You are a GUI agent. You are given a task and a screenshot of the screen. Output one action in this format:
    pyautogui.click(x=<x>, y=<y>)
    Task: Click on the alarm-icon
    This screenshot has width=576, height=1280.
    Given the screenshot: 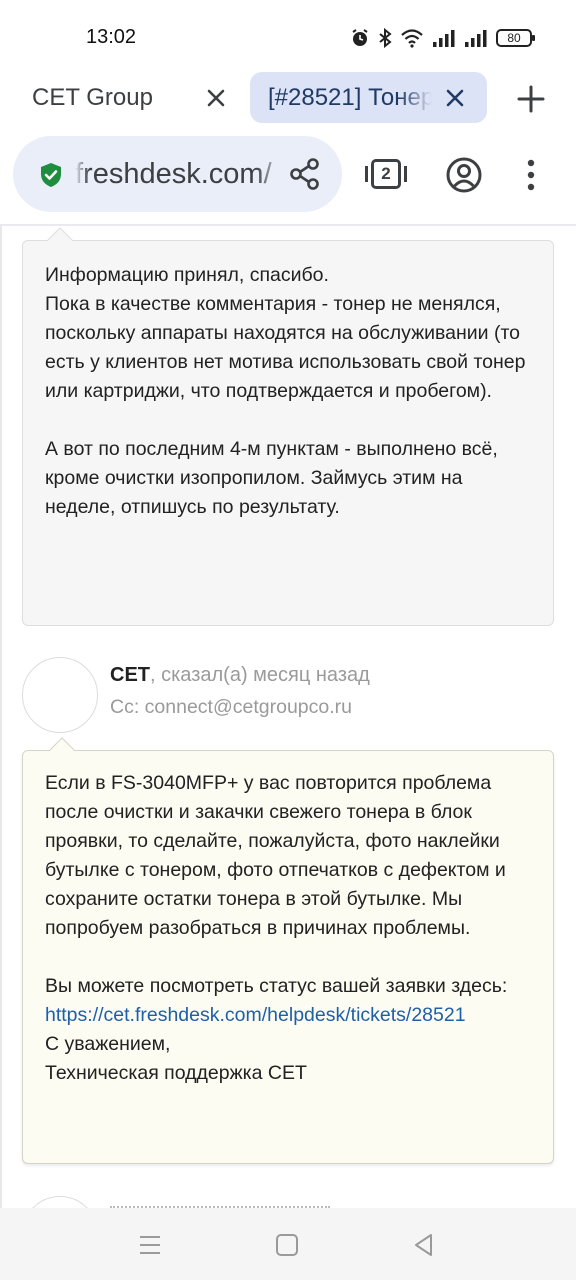 What is the action you would take?
    pyautogui.click(x=360, y=37)
    